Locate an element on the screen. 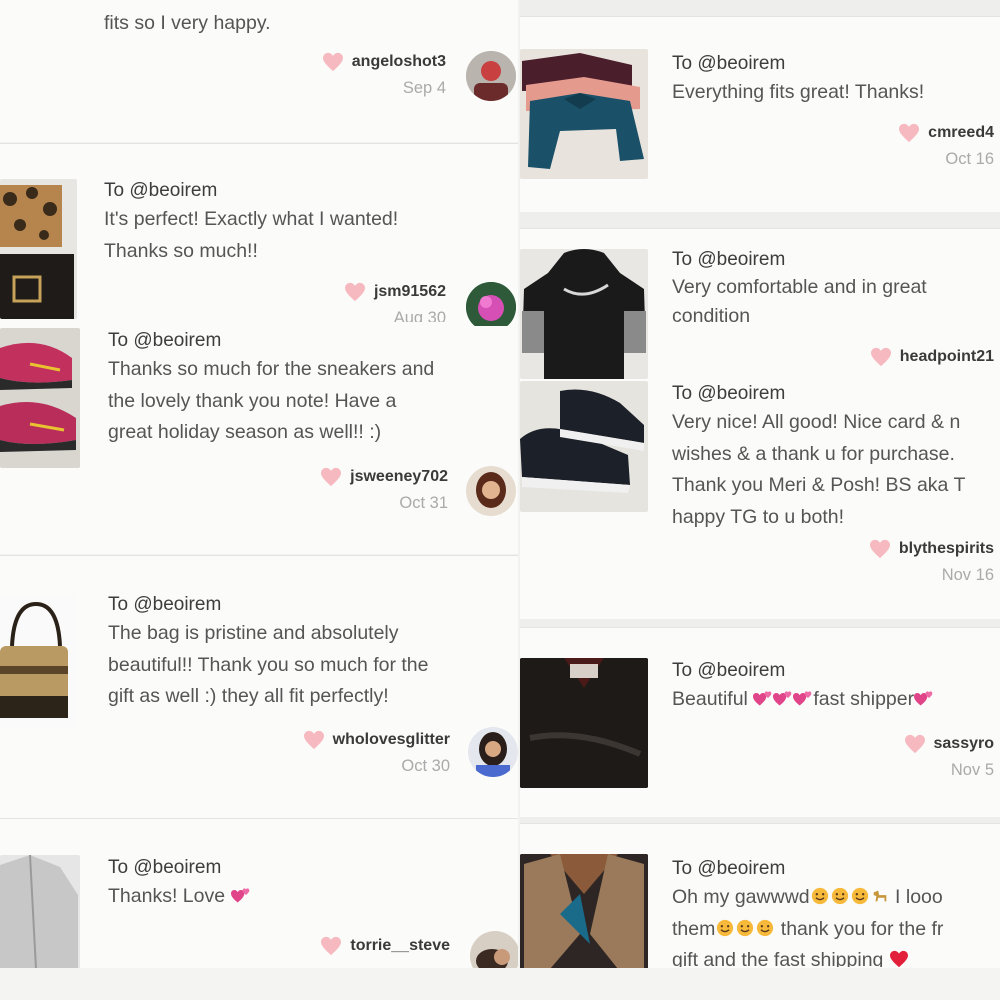 The height and width of the screenshot is (1000, 1000). review-meta: angeloshot3 Sep 4 is located at coordinates (384, 75).